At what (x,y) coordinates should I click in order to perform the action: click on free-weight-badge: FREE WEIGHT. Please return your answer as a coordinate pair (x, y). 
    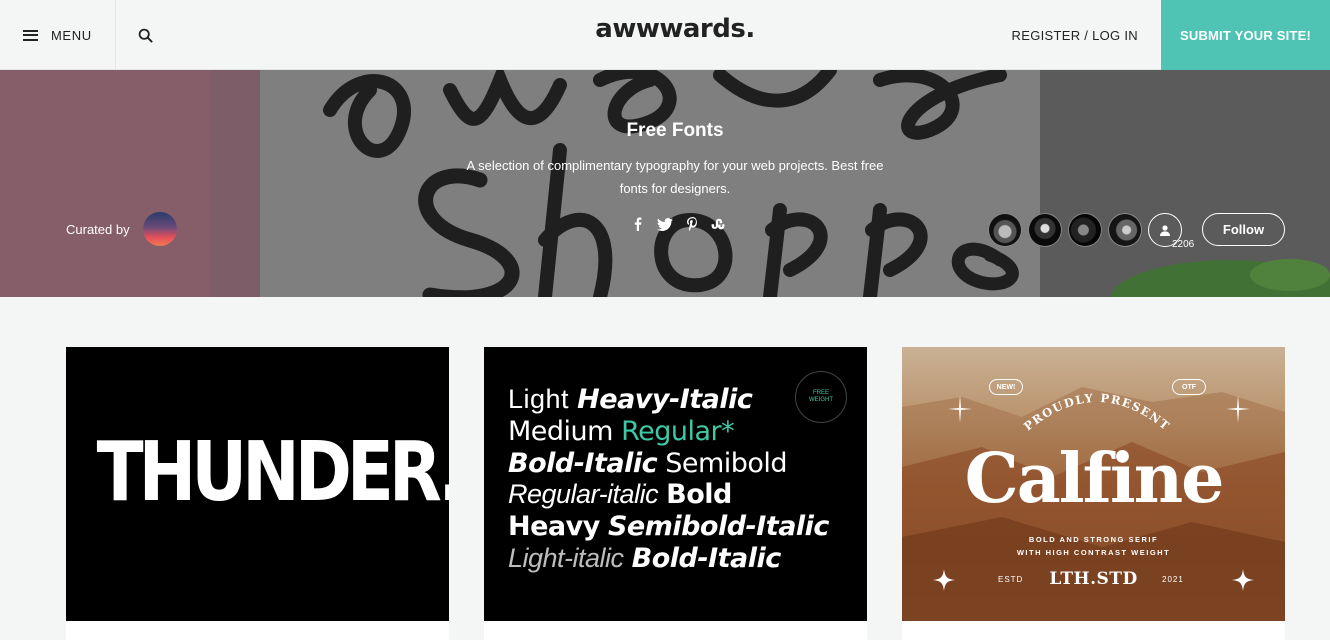
    Looking at the image, I should click on (821, 397).